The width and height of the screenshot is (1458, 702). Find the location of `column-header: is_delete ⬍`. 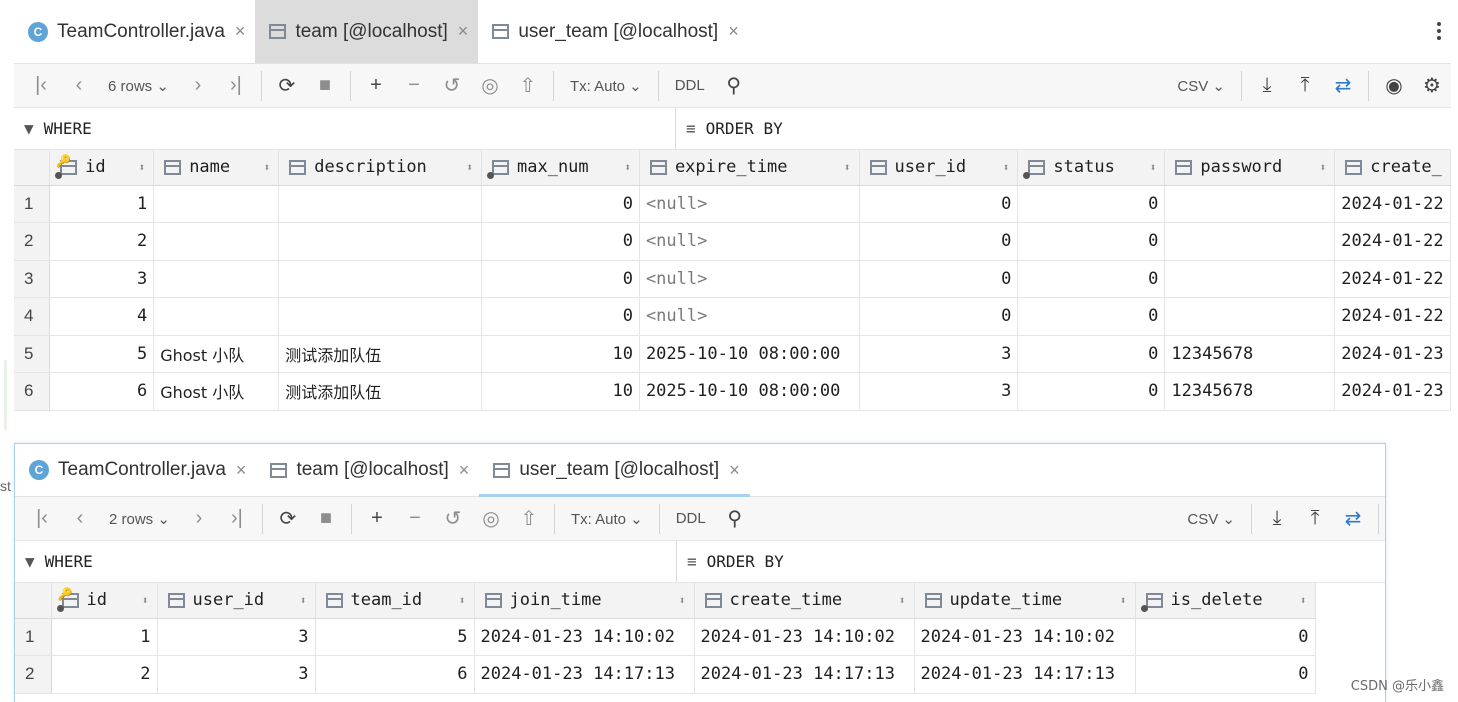

column-header: is_delete ⬍ is located at coordinates (1225, 601).